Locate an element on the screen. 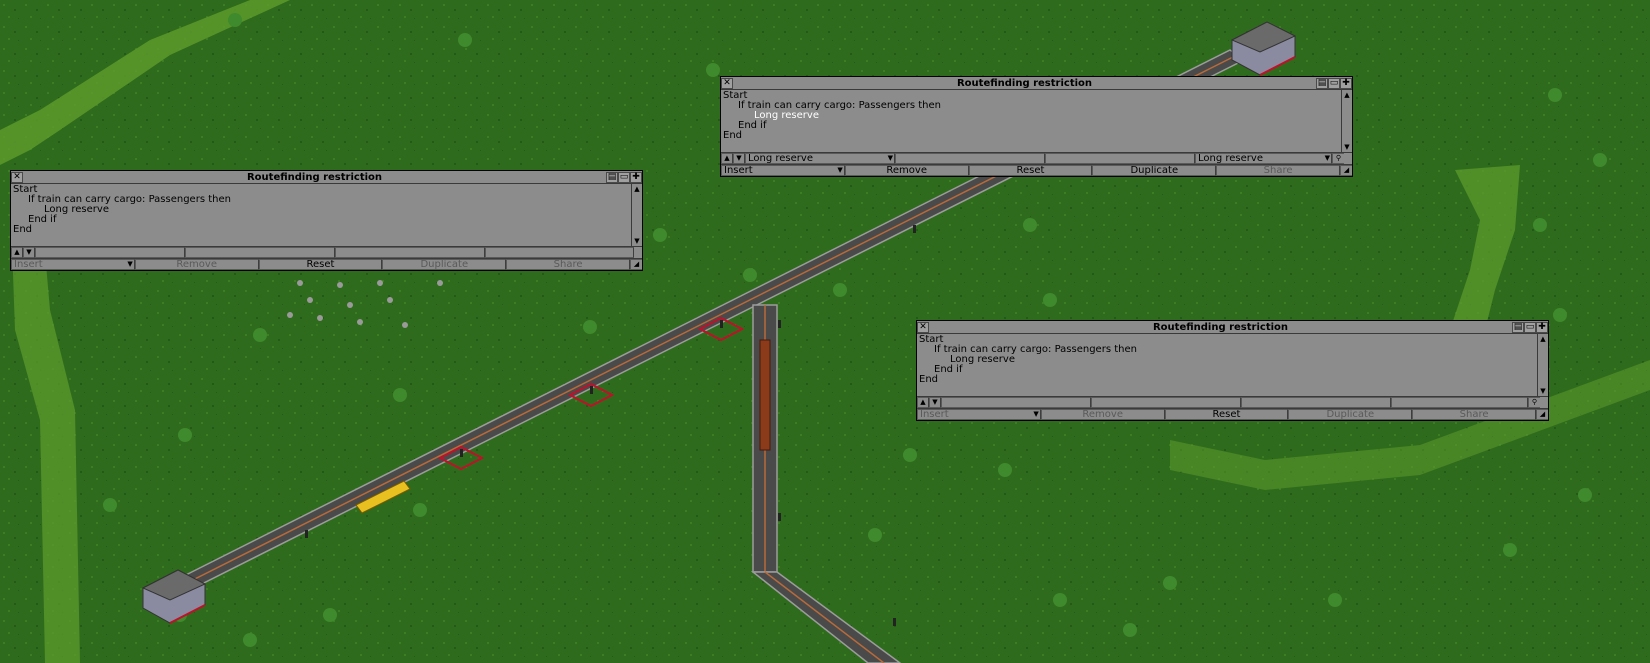 The height and width of the screenshot is (663, 1650). option-row: ▲ ▼ ⚲ is located at coordinates (1232, 403).